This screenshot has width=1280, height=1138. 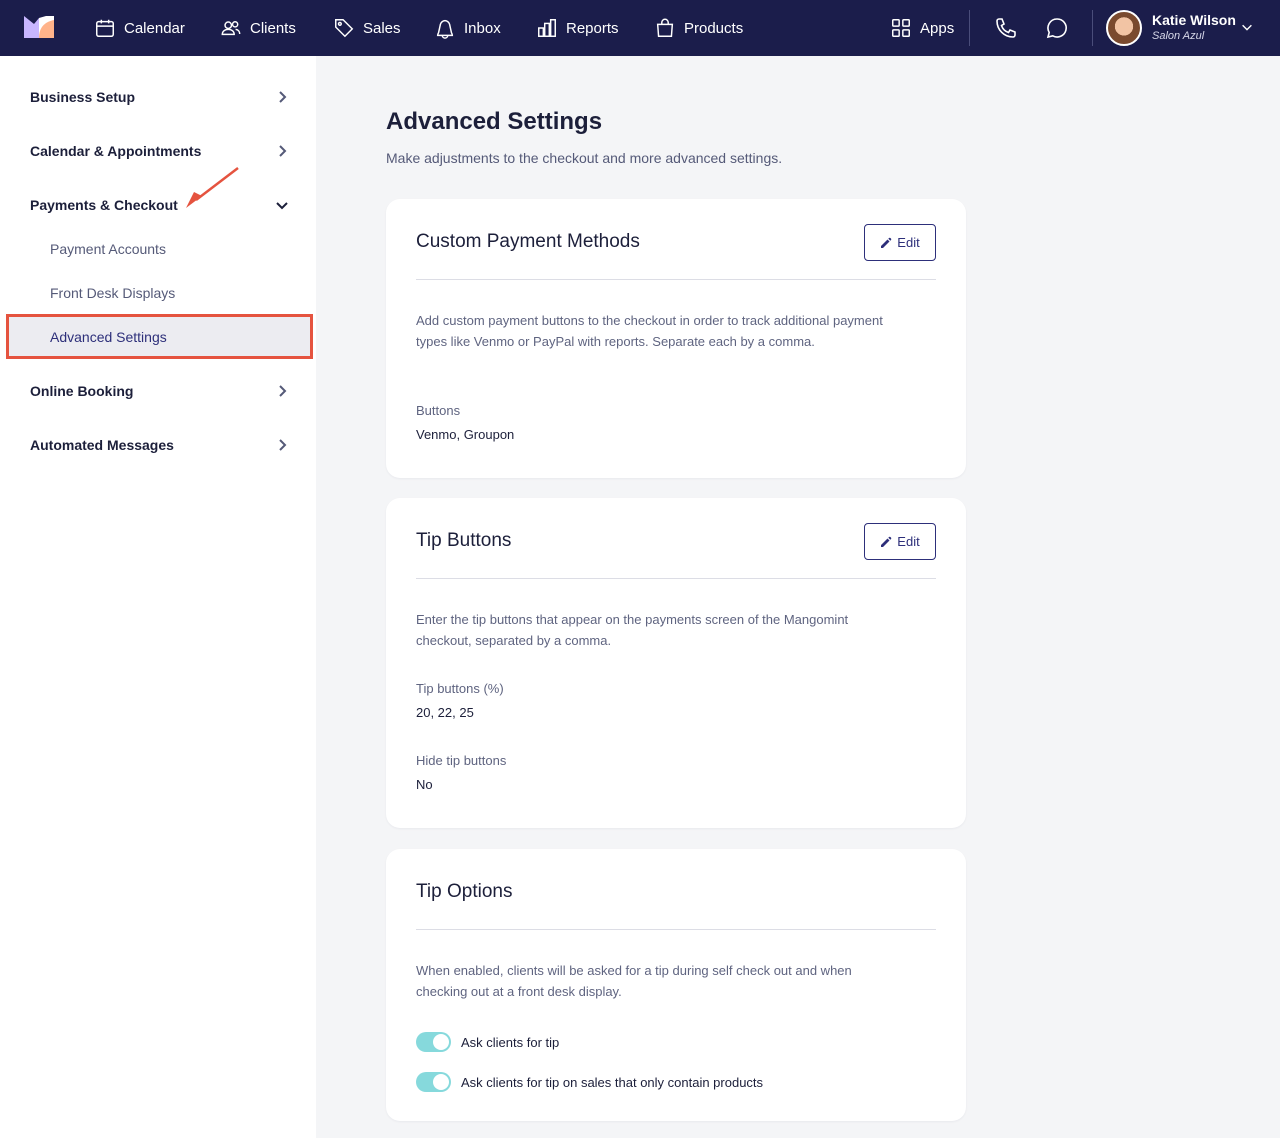 What do you see at coordinates (438, 410) in the screenshot?
I see `field-label: Buttons` at bounding box center [438, 410].